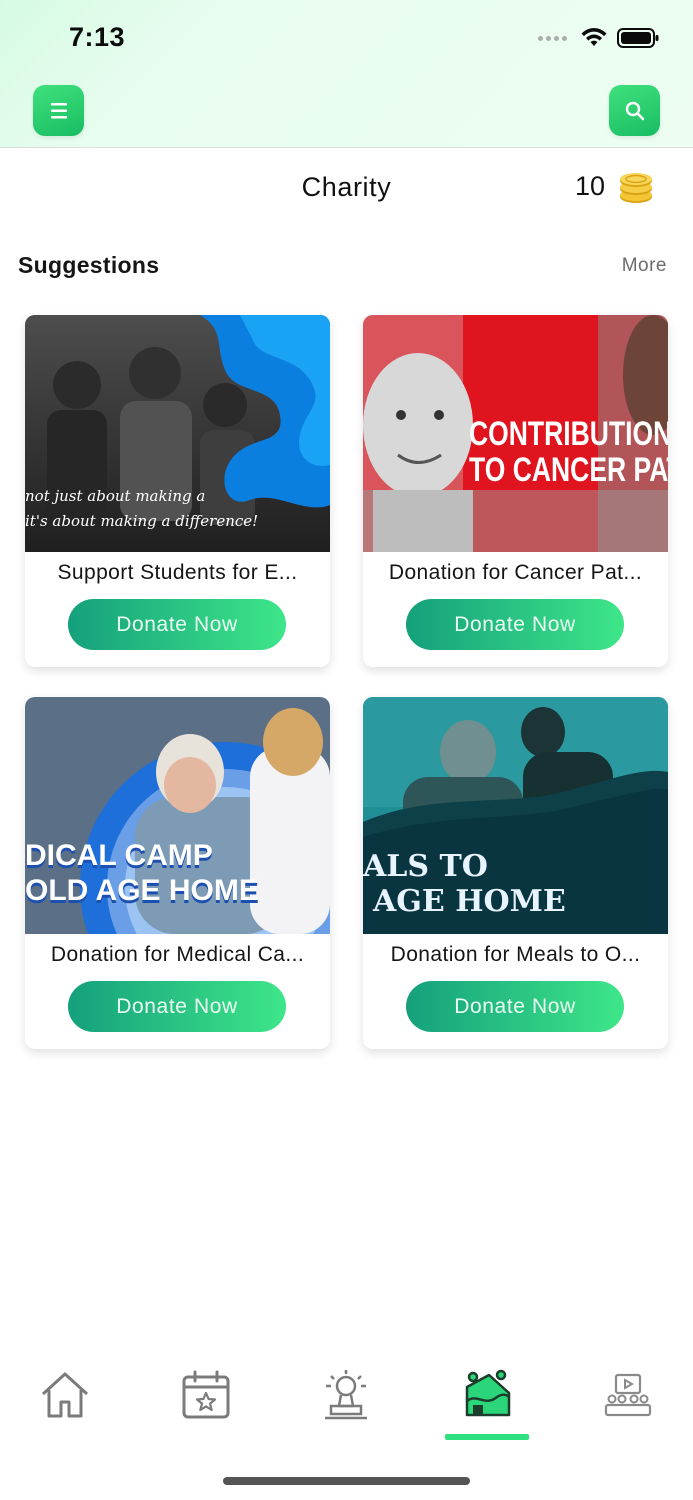 This screenshot has height=1500, width=693. Describe the element at coordinates (469, 901) in the screenshot. I see `banner-text-line2: AGE HOME` at that location.